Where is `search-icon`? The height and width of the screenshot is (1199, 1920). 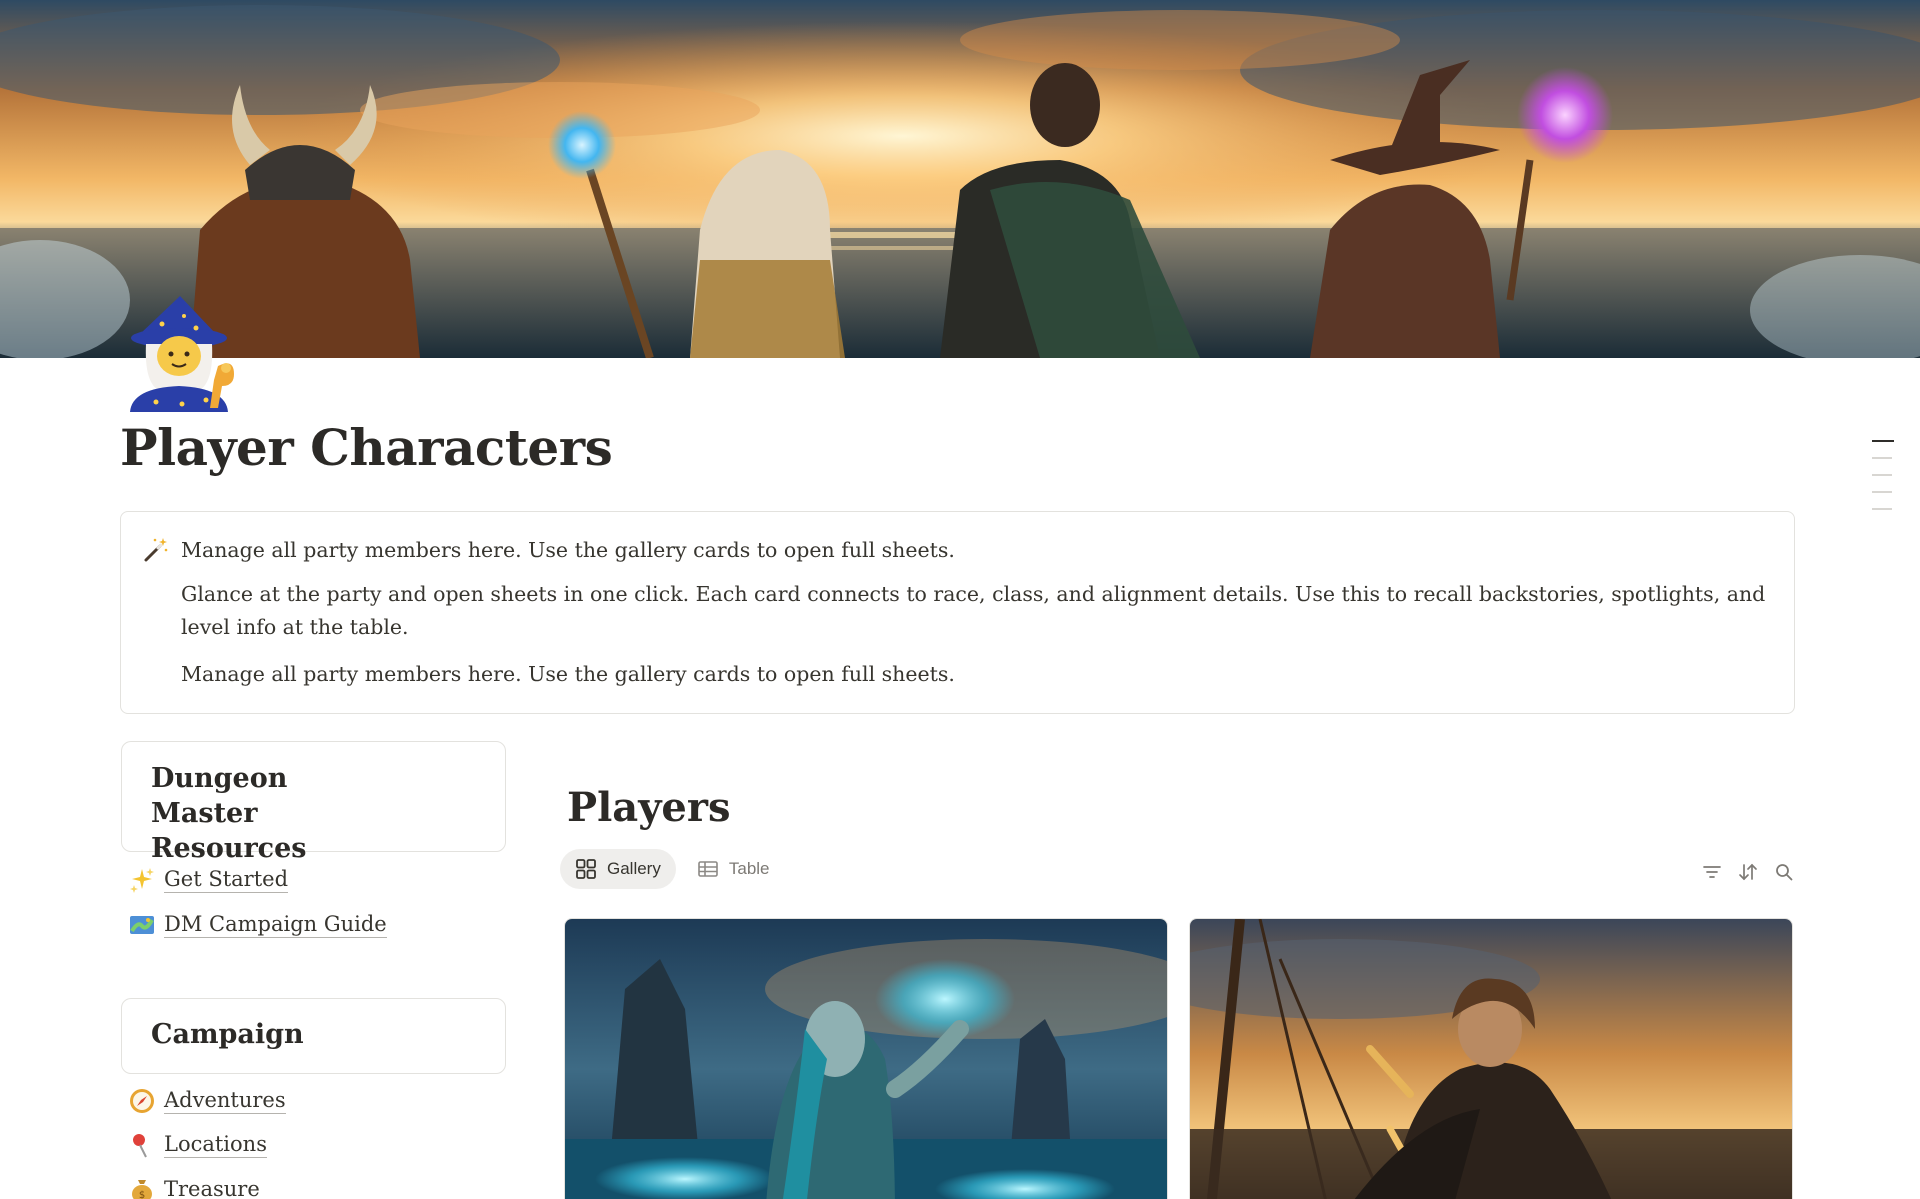
search-icon is located at coordinates (1784, 872).